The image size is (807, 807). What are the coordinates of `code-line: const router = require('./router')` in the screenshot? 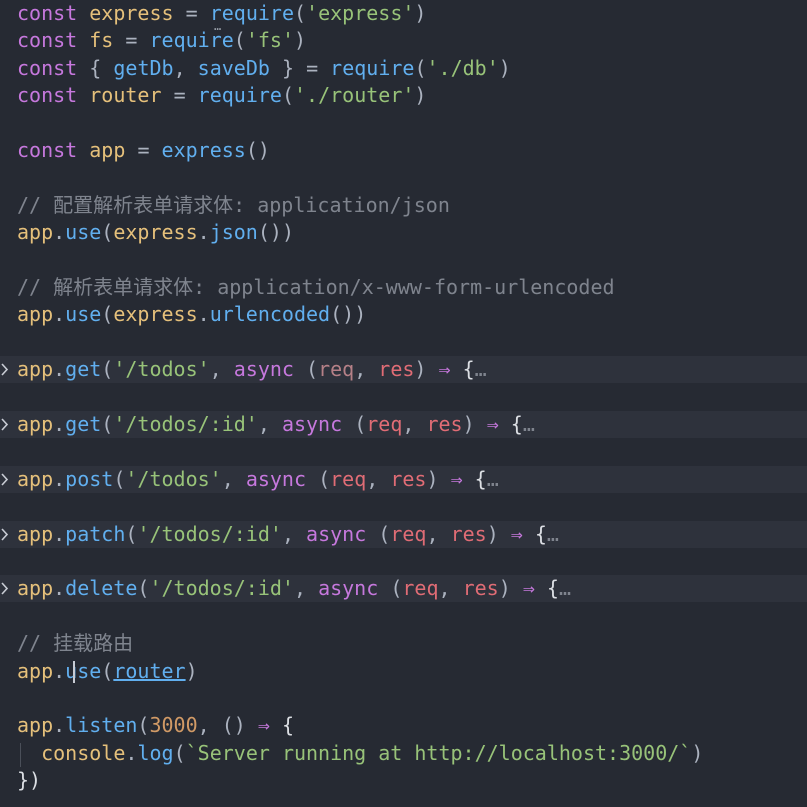 It's located at (403, 95).